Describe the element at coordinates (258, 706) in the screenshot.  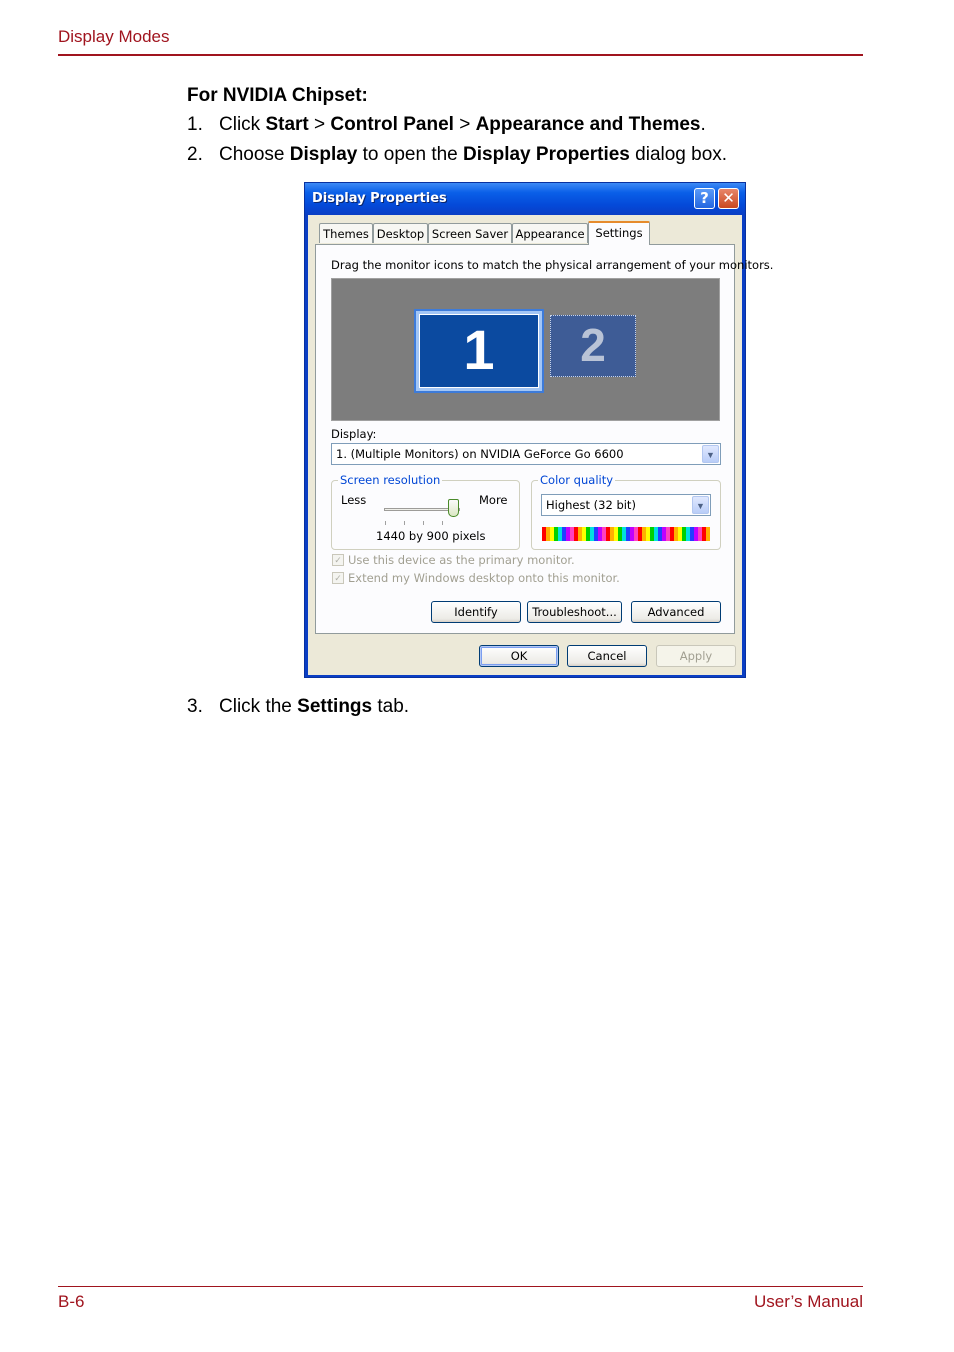
I see `step-text: Click the` at that location.